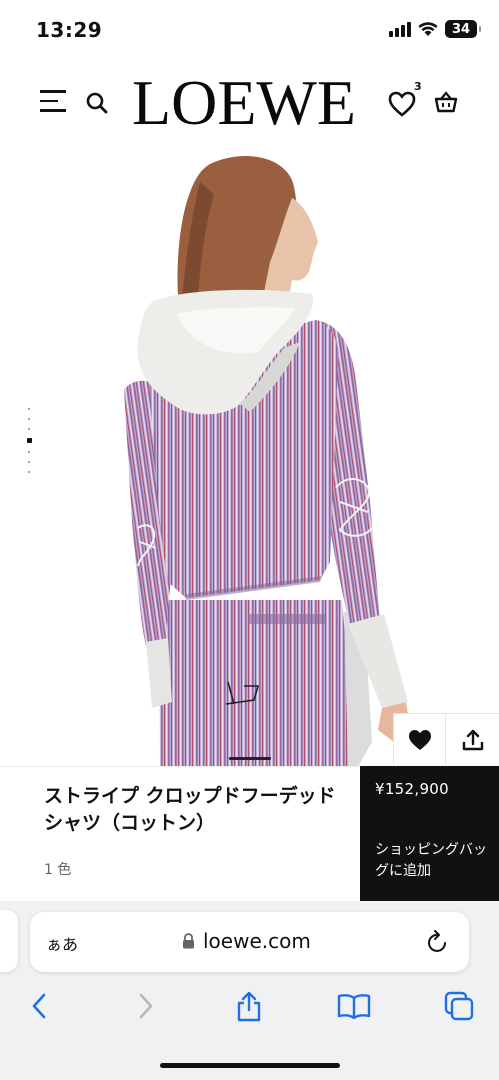 The image size is (499, 1080). I want to click on menu-icon, so click(53, 101).